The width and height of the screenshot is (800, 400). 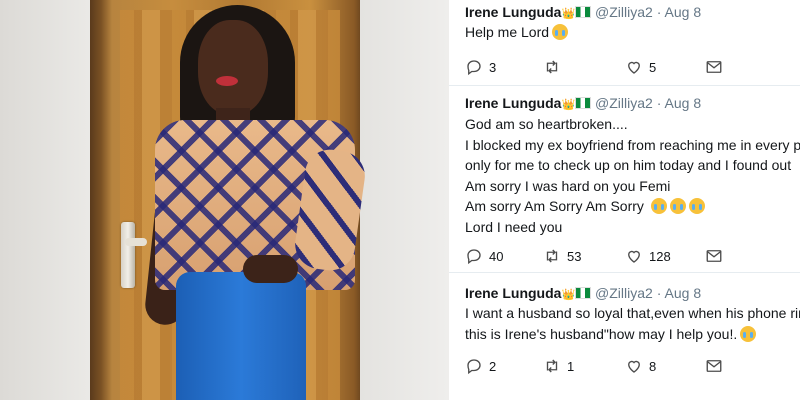 What do you see at coordinates (484, 256) in the screenshot?
I see `reply-button: 40` at bounding box center [484, 256].